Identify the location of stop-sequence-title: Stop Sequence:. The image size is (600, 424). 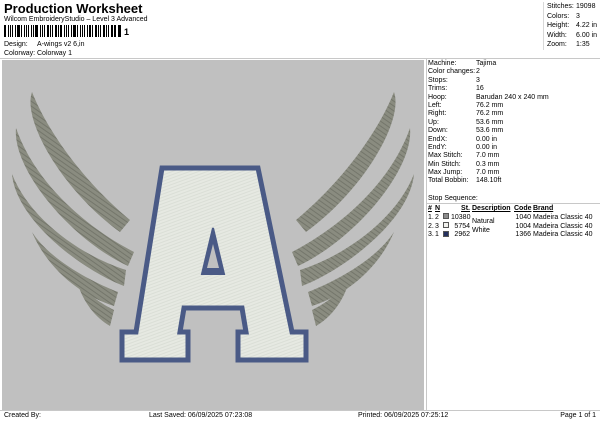
(453, 198).